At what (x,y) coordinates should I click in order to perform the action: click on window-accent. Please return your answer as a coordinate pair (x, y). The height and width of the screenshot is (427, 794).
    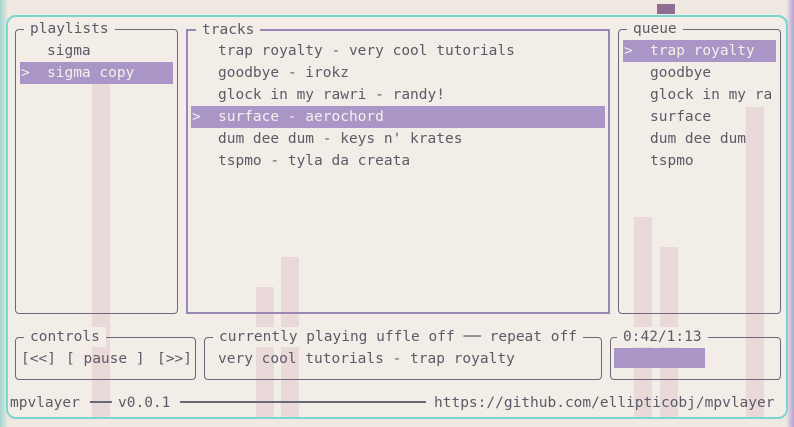
    Looking at the image, I should click on (666, 9).